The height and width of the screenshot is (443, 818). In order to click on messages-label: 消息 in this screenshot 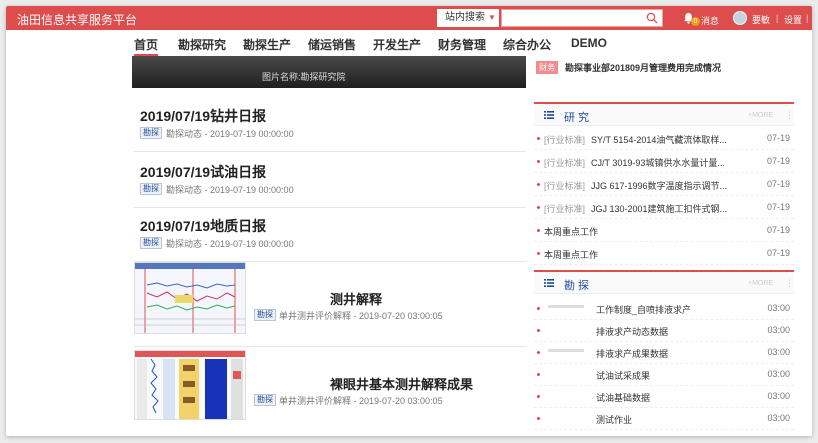, I will do `click(710, 21)`.